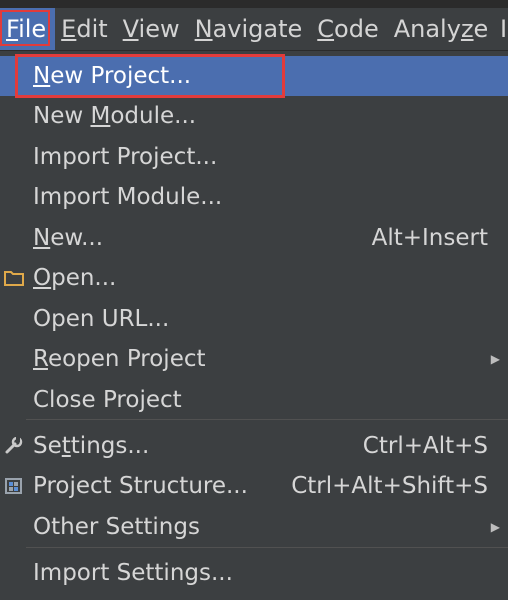 Image resolution: width=508 pixels, height=600 pixels. I want to click on menu-analyze-mnemonic: z, so click(467, 29).